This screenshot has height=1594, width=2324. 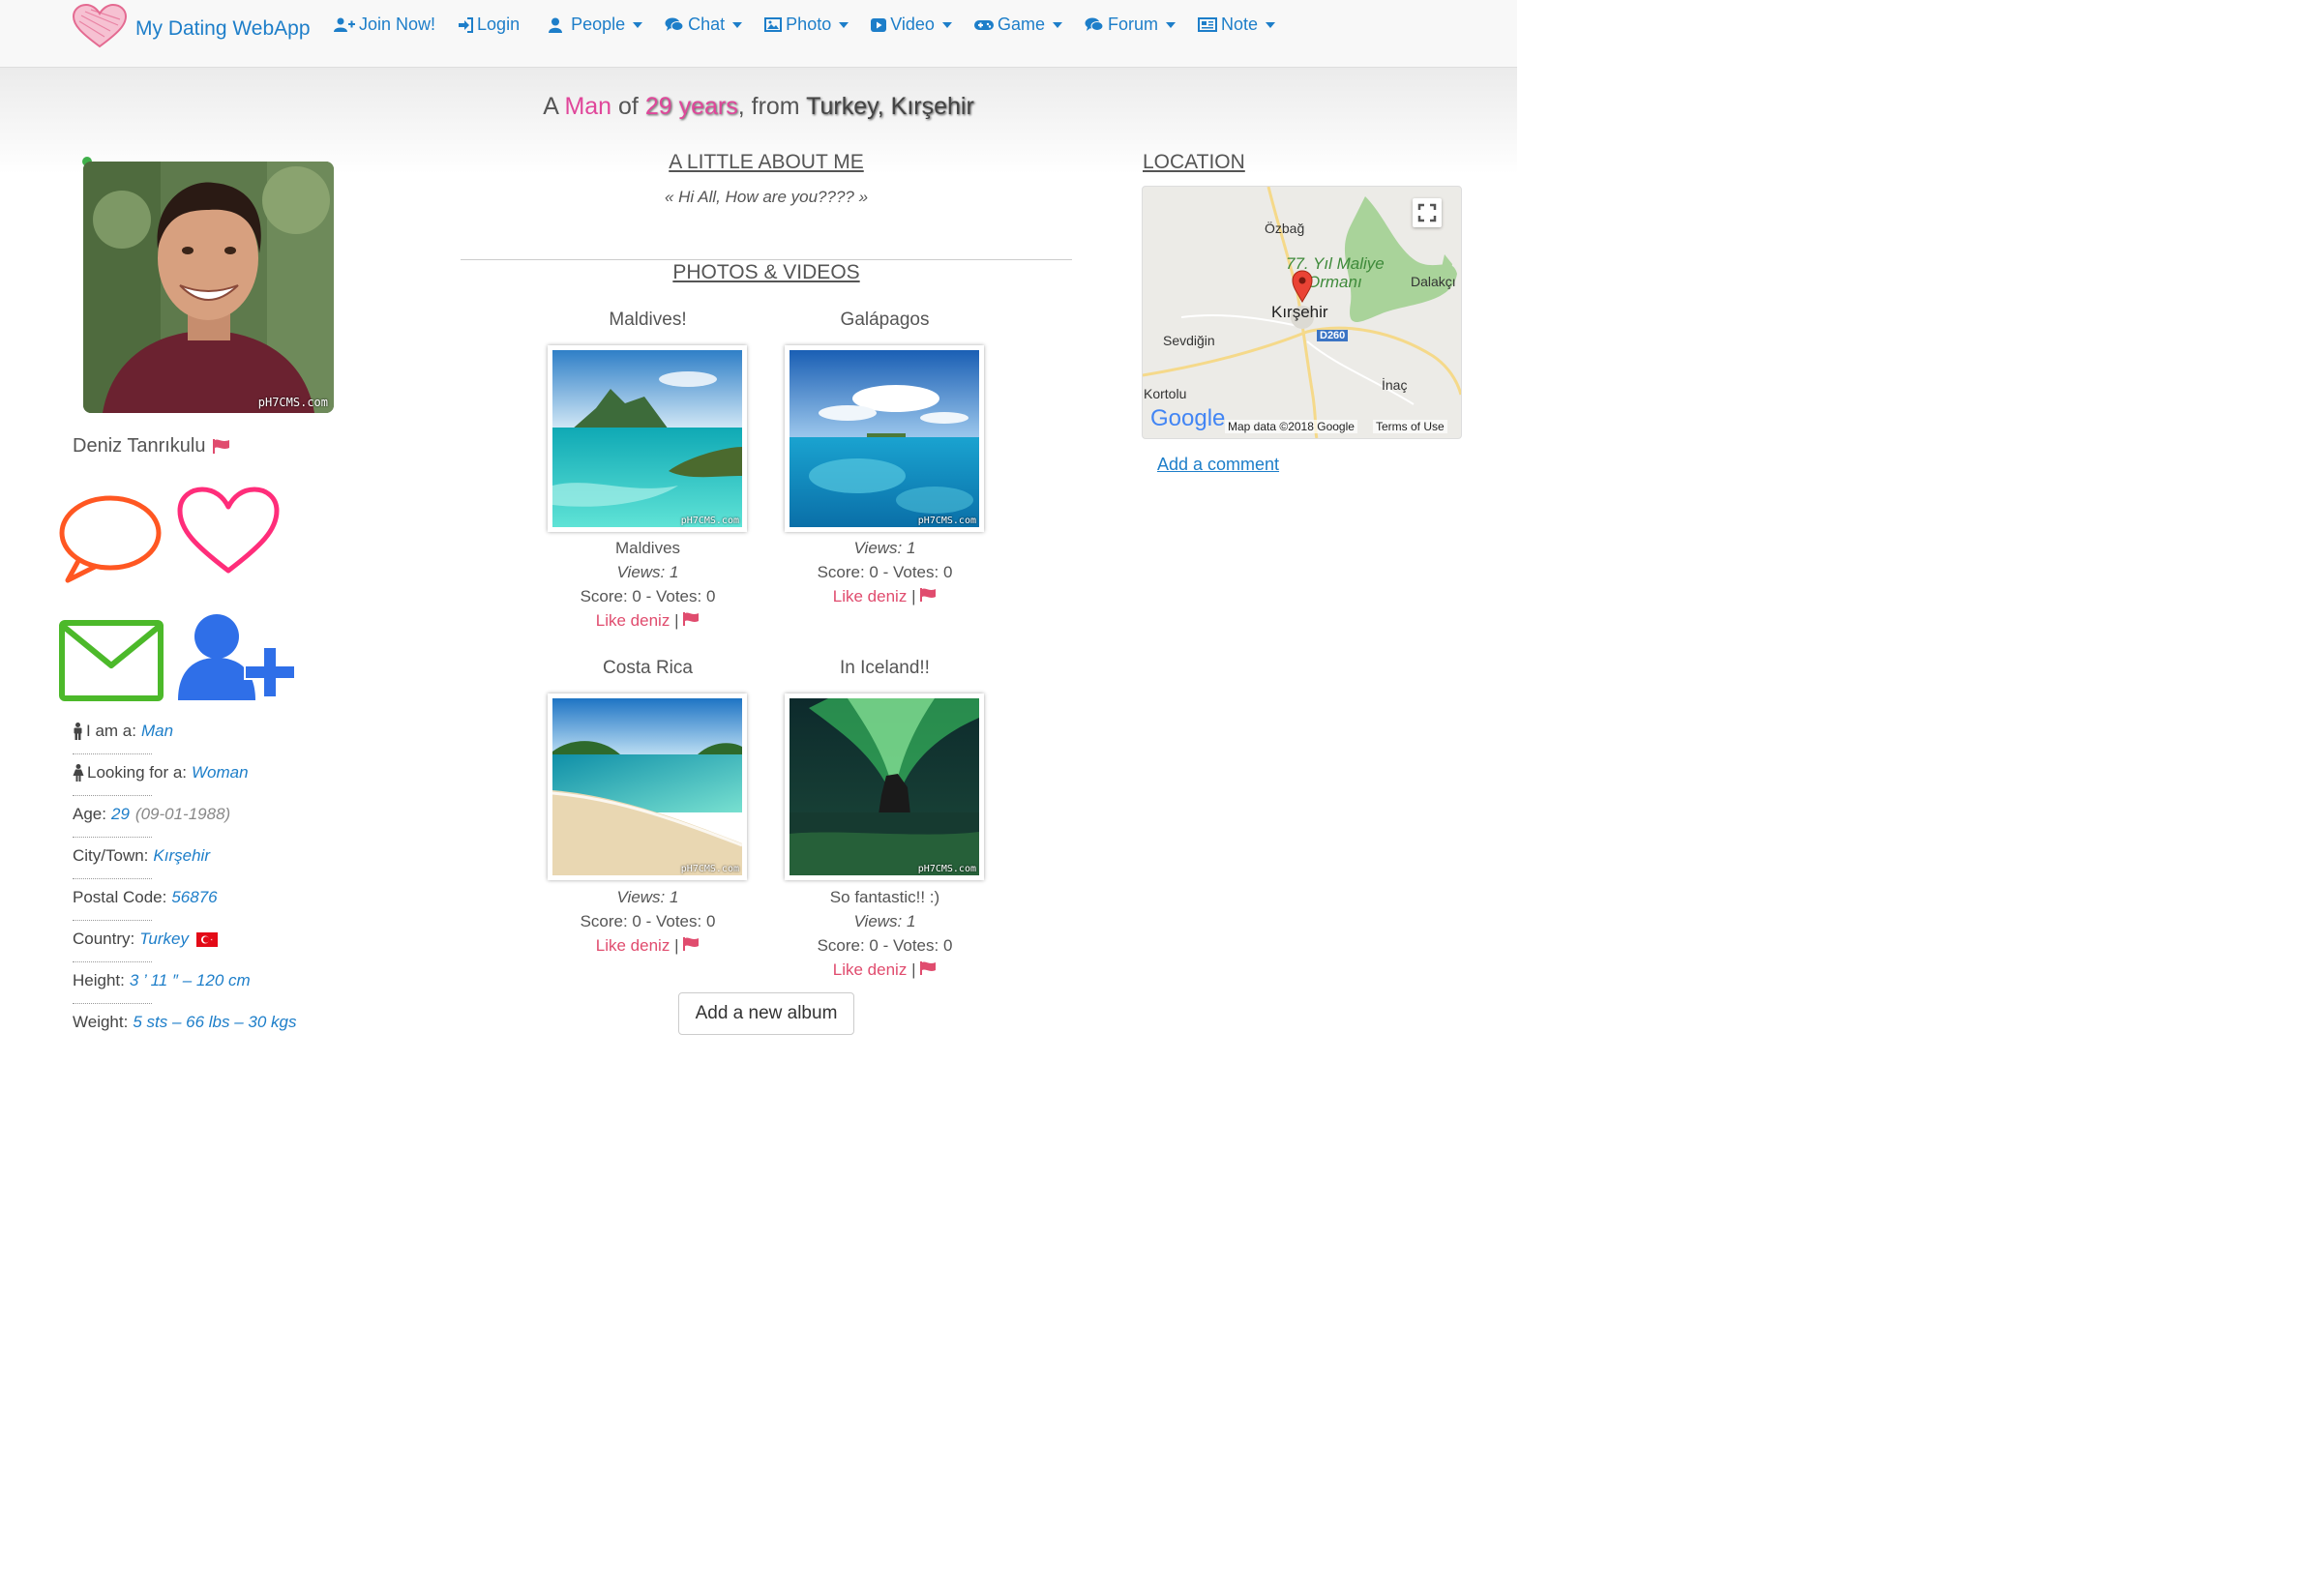 I want to click on nav-forum: Forum, so click(x=1131, y=25).